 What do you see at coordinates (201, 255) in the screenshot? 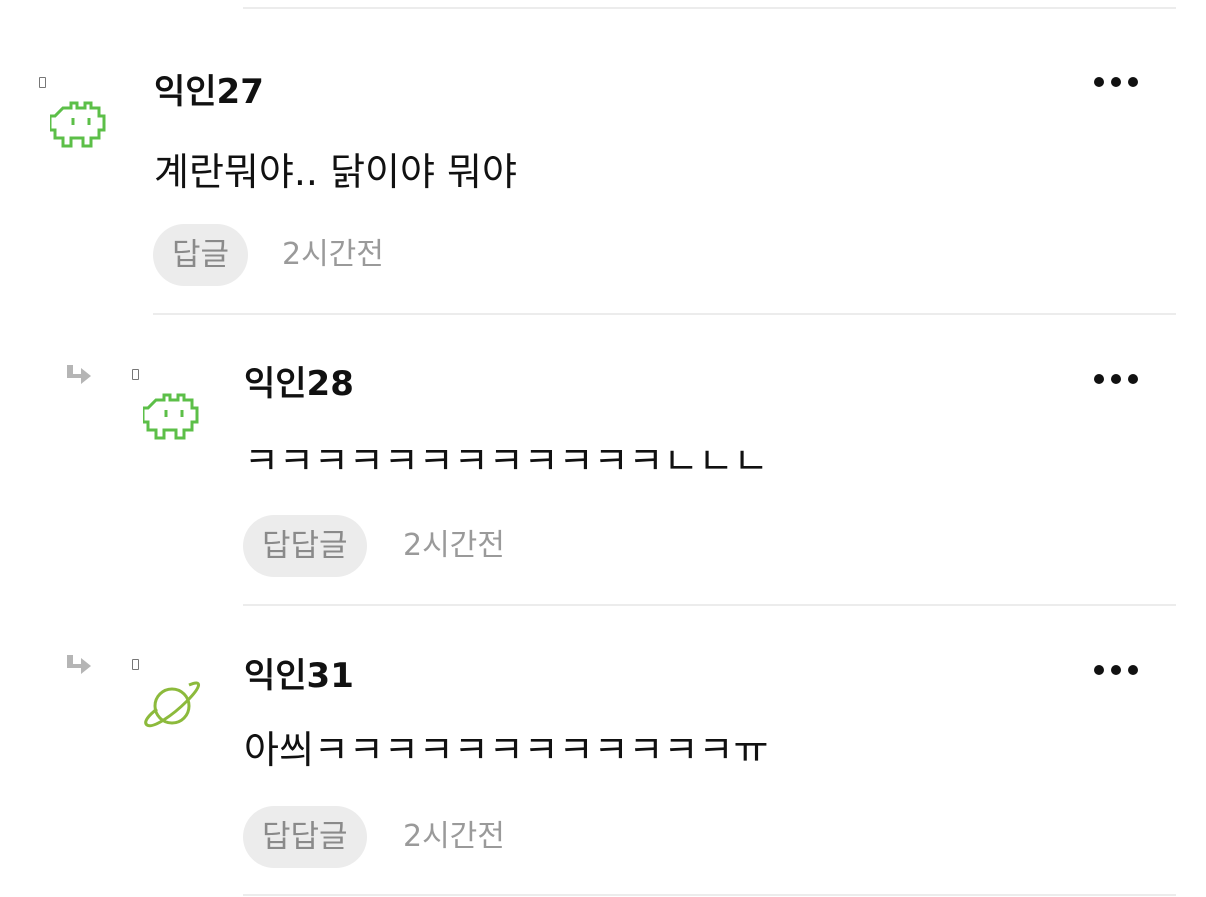
I see `reply-button: 답글` at bounding box center [201, 255].